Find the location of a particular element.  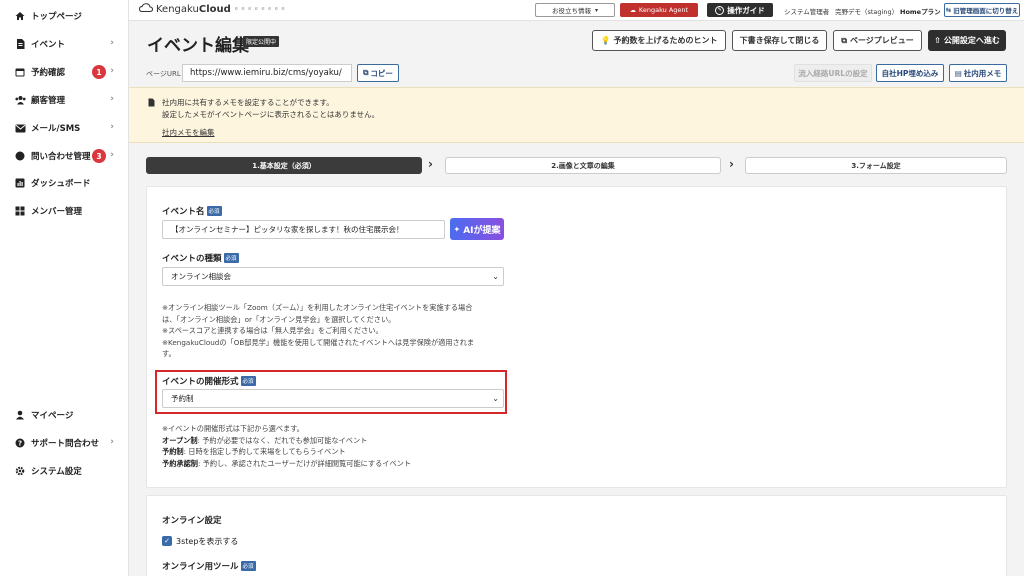

format-option-approval: 予約承認制: 予約し、承認されたユーザーだけが詳細閲覧可能にするイベント is located at coordinates (286, 464).